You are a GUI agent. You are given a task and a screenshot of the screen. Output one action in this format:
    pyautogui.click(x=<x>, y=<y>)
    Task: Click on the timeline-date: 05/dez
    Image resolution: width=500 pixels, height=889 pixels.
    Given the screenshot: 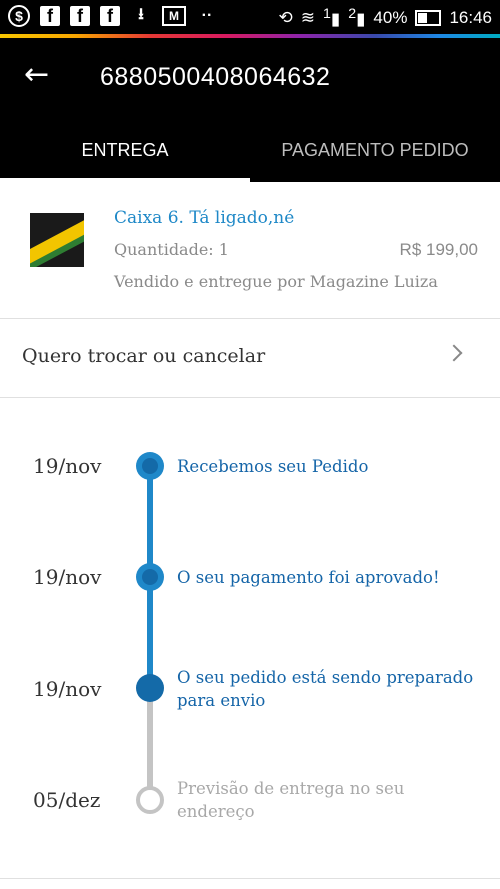 What is the action you would take?
    pyautogui.click(x=67, y=800)
    